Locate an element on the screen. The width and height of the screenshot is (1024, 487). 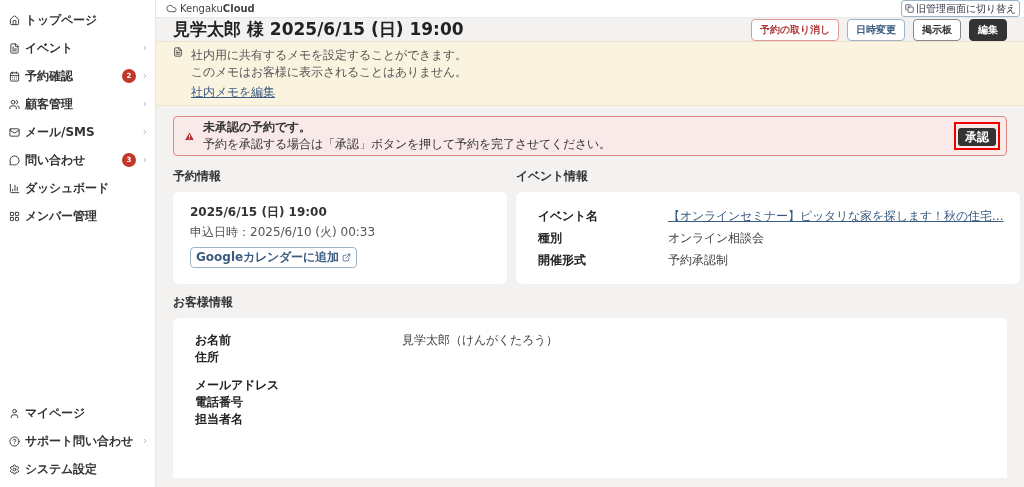
page-title: 見学太郎 様 2025/6/15 (日) 19:00 is located at coordinates (318, 29).